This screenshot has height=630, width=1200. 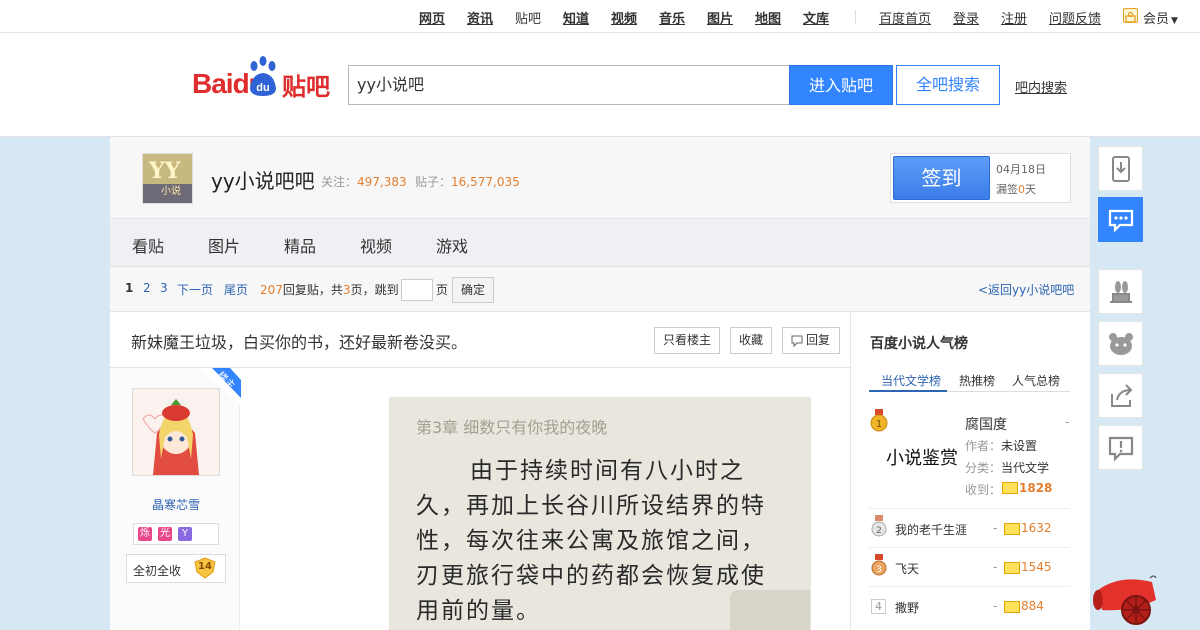 What do you see at coordinates (171, 190) in the screenshot?
I see `svg-text: 小说` at bounding box center [171, 190].